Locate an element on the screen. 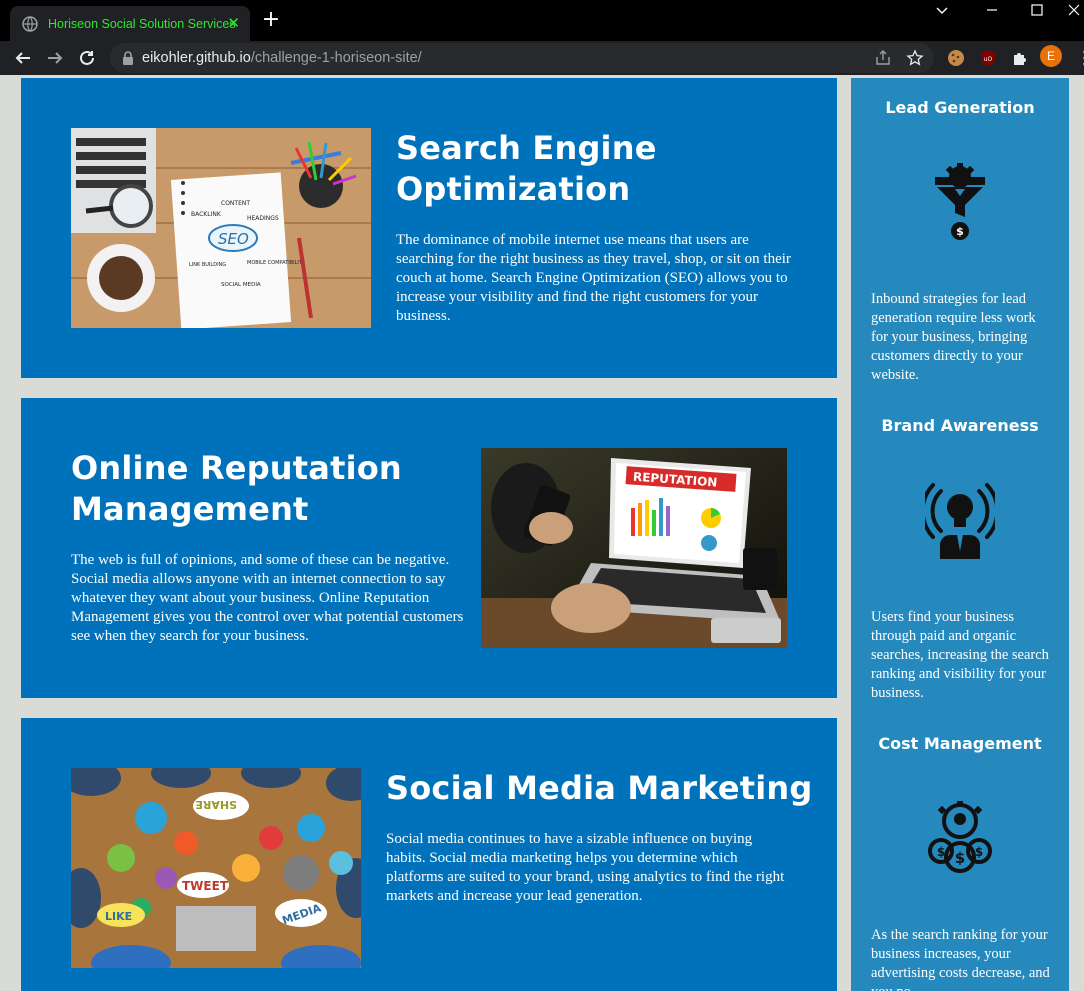  close-window-icon is located at coordinates (1074, 13).